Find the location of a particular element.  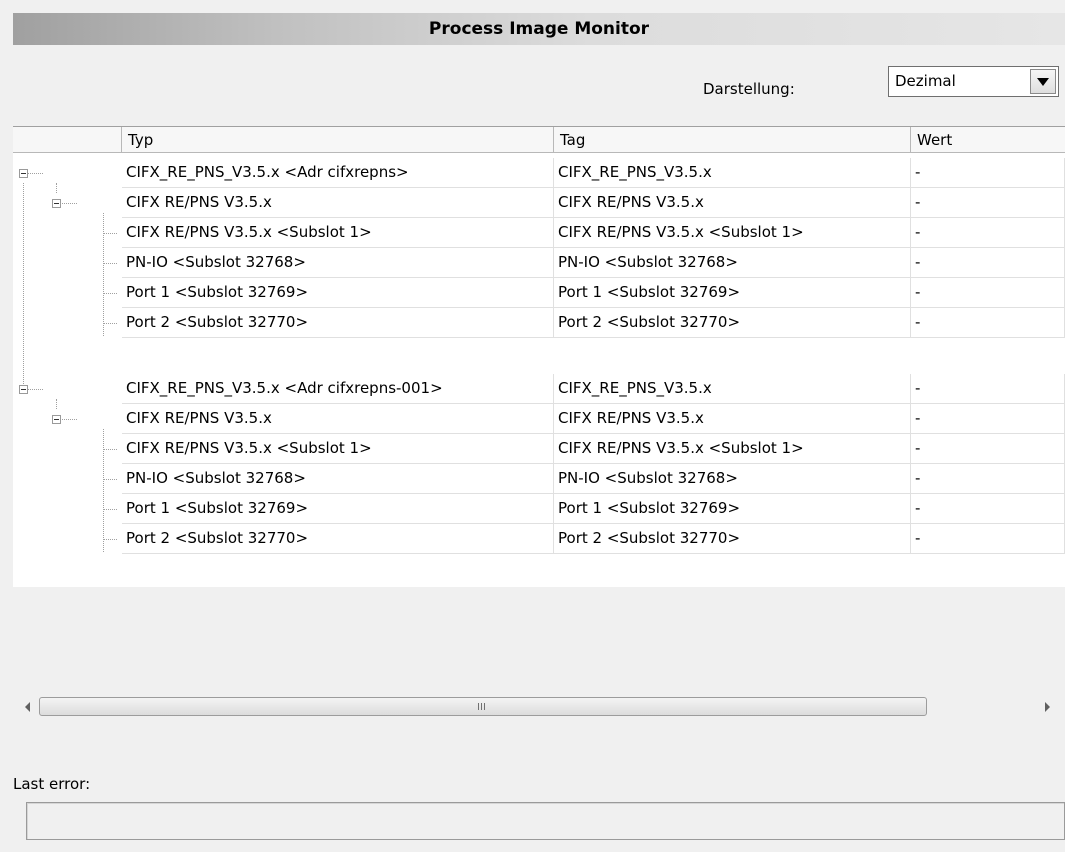

cell-typ: CIFX_RE_PNS_V3.5.x <Adr cifxrepns> is located at coordinates (338, 173).